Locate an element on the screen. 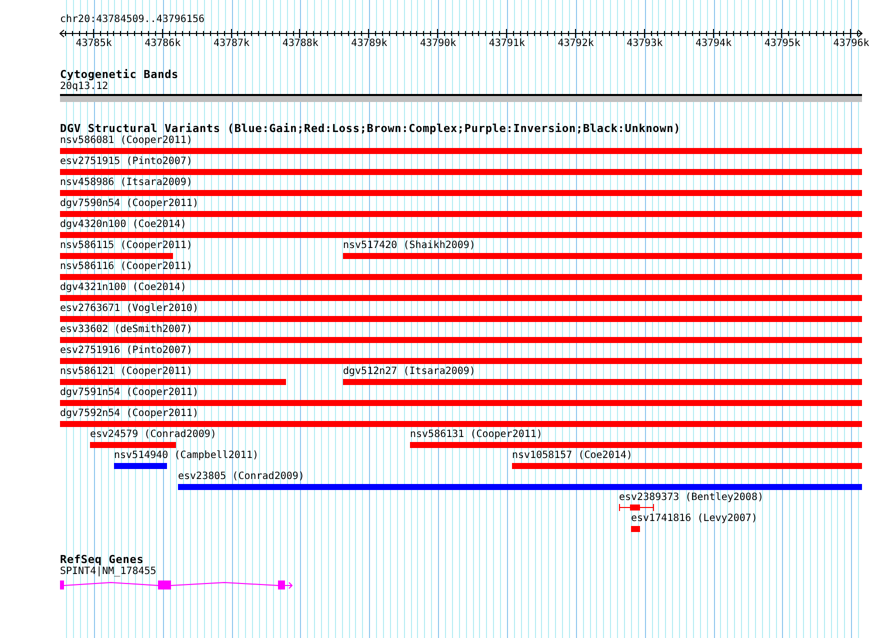 Image resolution: width=890 pixels, height=638 pixels. track-title: Cytogenetic Bands is located at coordinates (119, 74).